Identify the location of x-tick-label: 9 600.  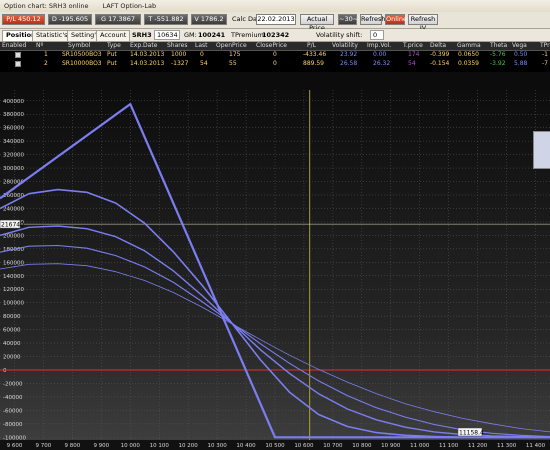
(15, 446).